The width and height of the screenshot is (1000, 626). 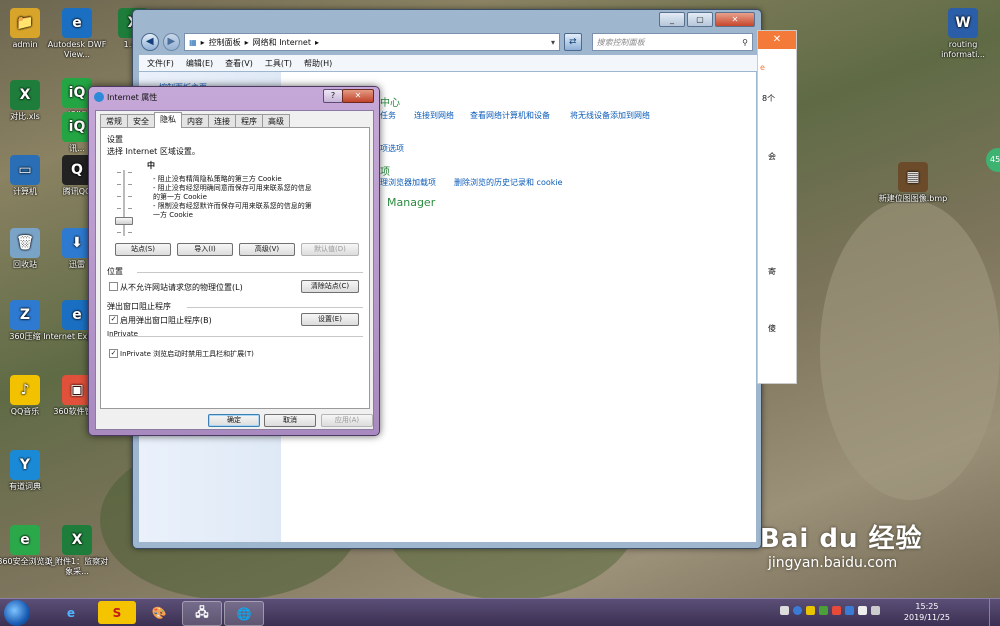 I want to click on desktop-icon: ▦ 新建位图图像.bmp, so click(x=913, y=183).